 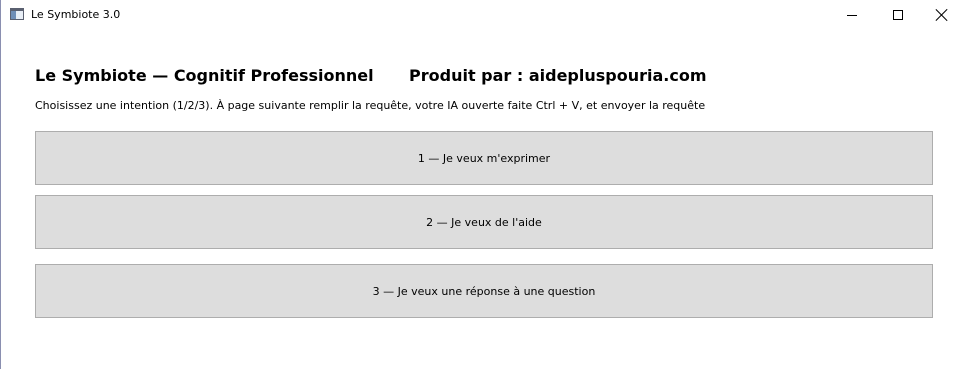 What do you see at coordinates (484, 222) in the screenshot?
I see `intent-button-help: 2 — Je veux de l'aide` at bounding box center [484, 222].